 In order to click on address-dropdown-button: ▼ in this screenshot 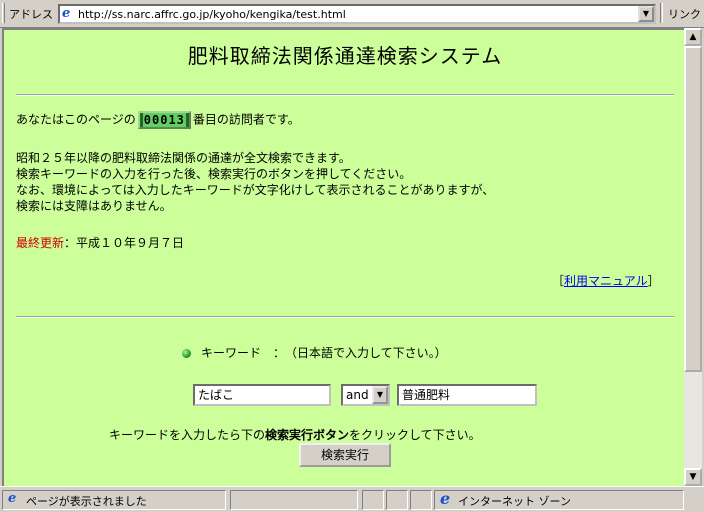, I will do `click(646, 14)`.